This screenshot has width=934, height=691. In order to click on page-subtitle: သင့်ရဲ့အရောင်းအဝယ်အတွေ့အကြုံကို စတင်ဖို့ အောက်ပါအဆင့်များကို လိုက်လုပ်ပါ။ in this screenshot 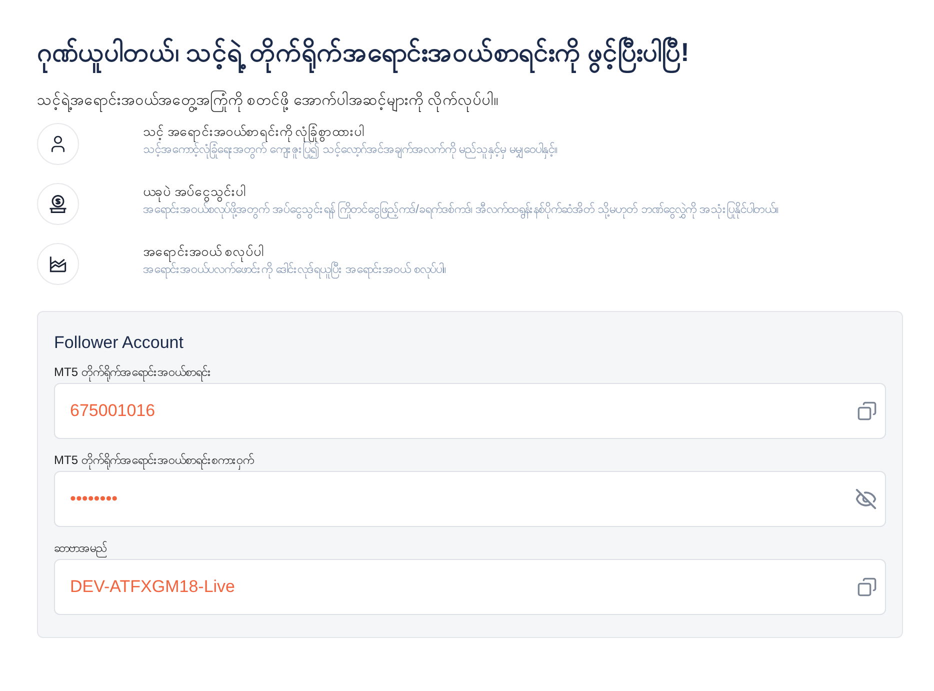, I will do `click(470, 101)`.